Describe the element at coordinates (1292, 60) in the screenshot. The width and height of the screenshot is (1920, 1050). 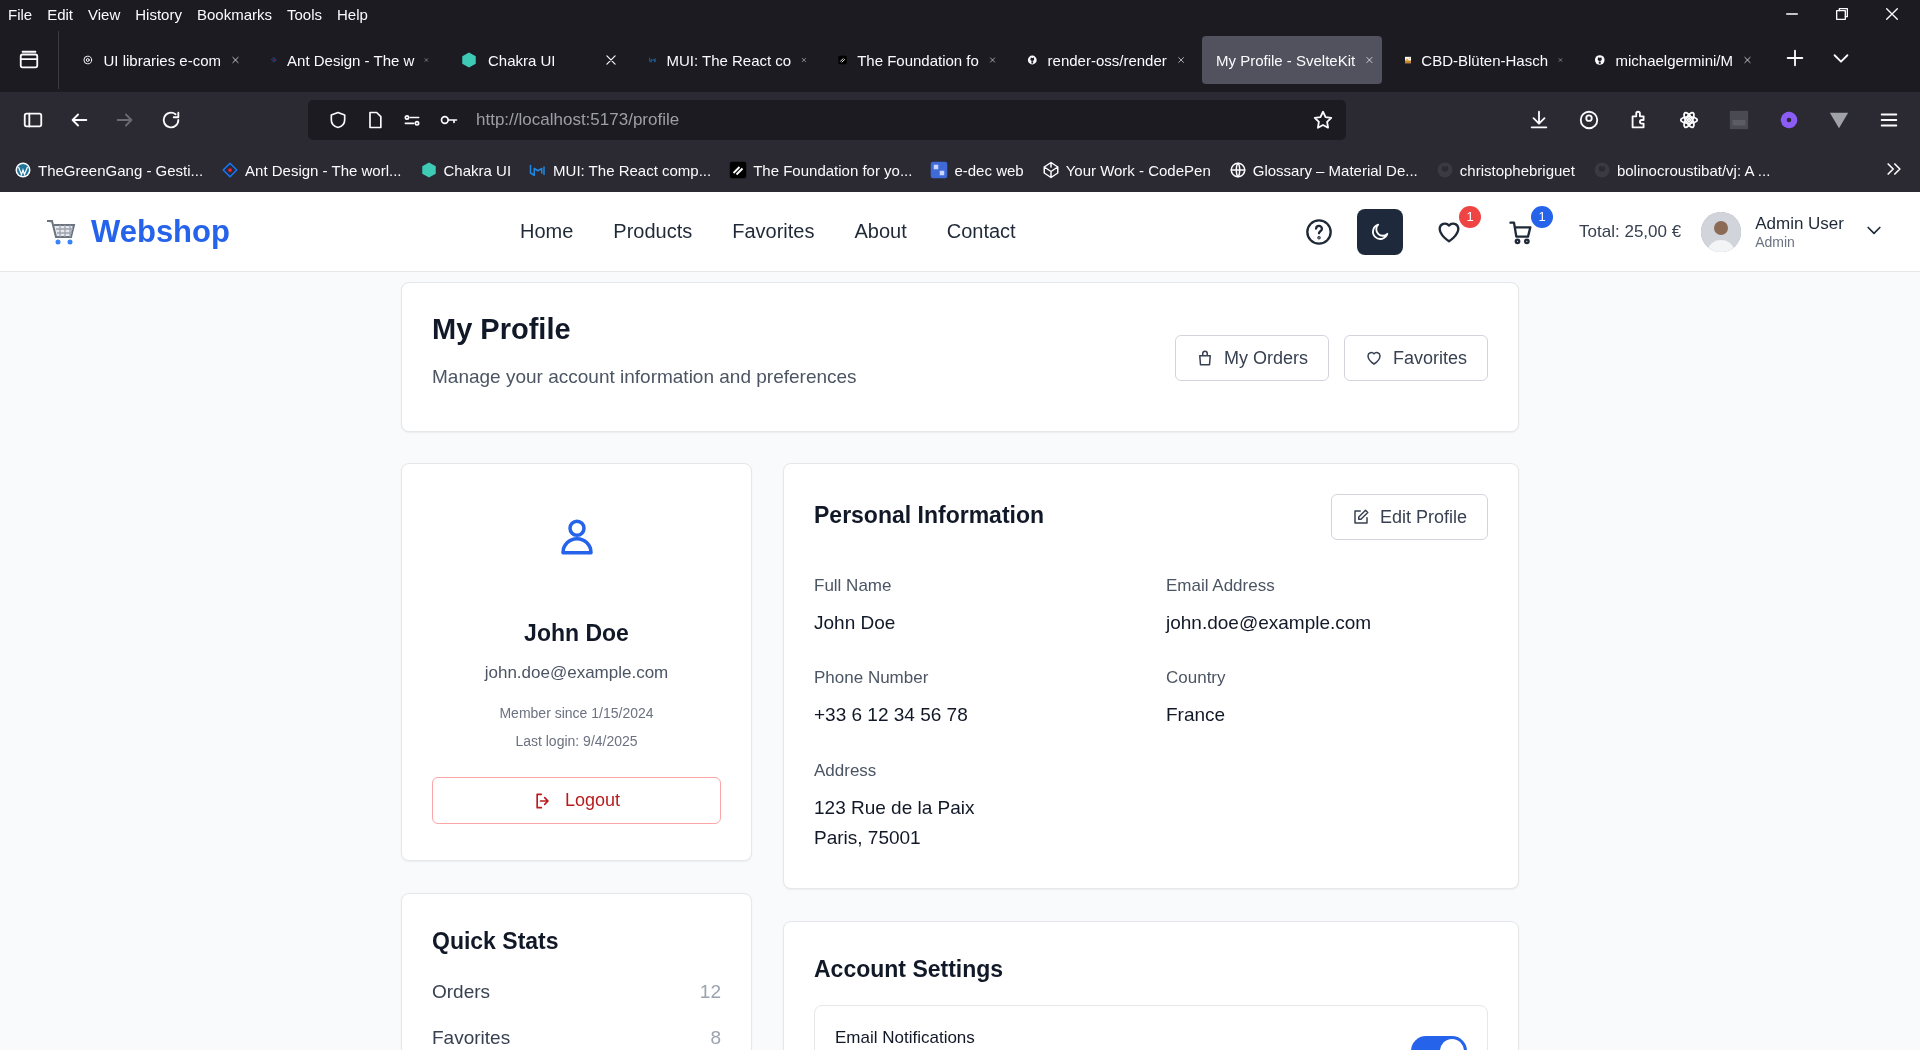
I see `browser-tab: My Profile - SvelteKit` at that location.